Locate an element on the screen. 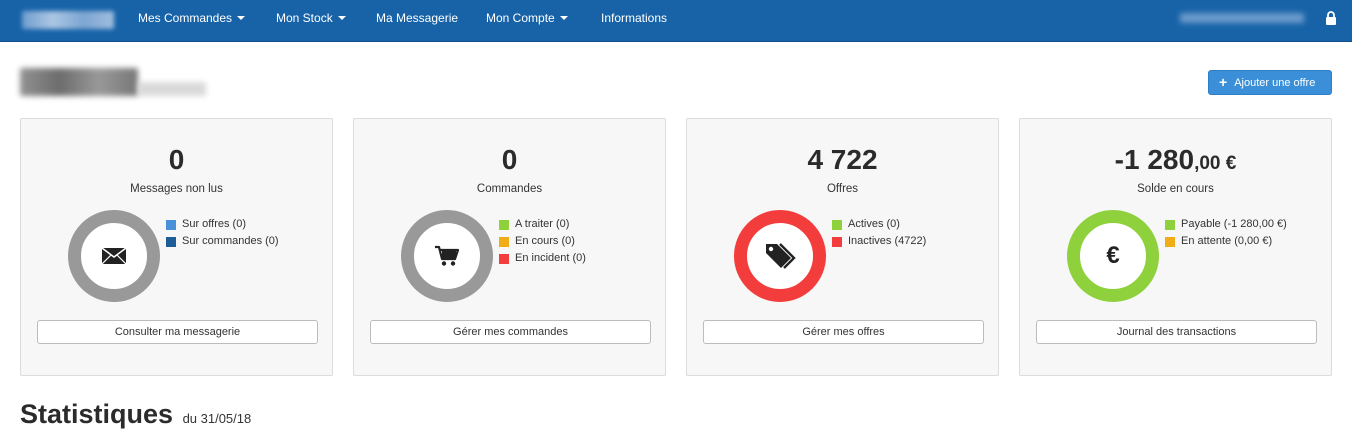  legend-item: Inactives (4722) is located at coordinates (879, 241).